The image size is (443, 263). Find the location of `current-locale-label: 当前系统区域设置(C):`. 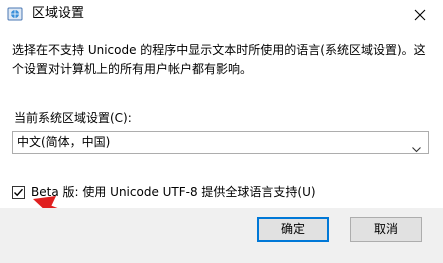

current-locale-label: 当前系统区域设置(C): is located at coordinates (73, 118).